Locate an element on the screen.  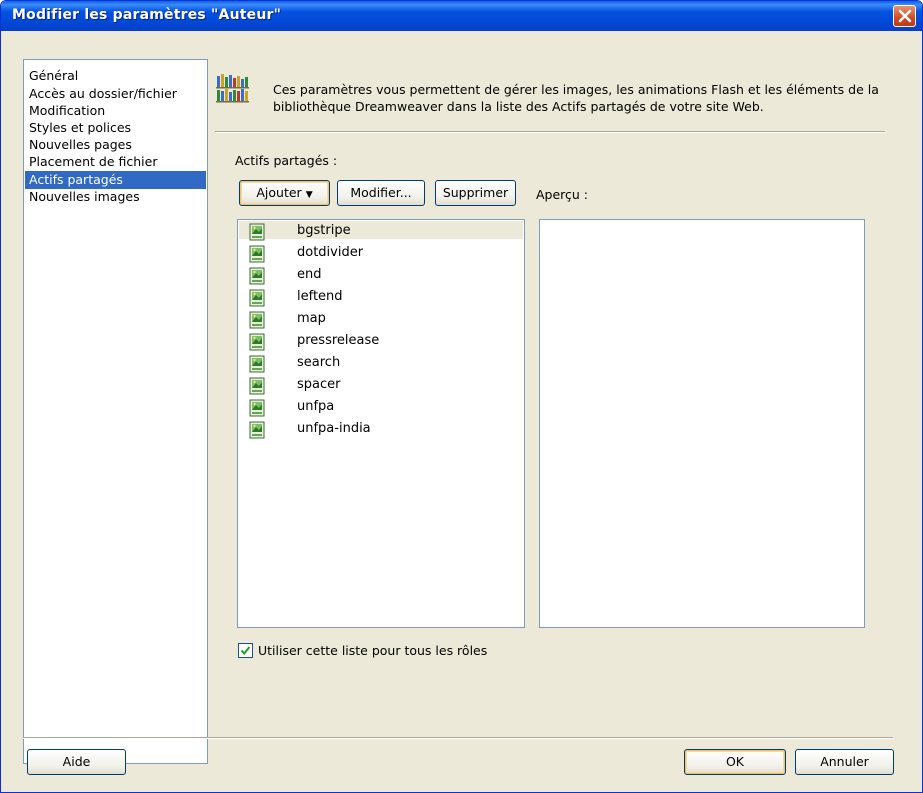
ok-button: OK is located at coordinates (735, 762).